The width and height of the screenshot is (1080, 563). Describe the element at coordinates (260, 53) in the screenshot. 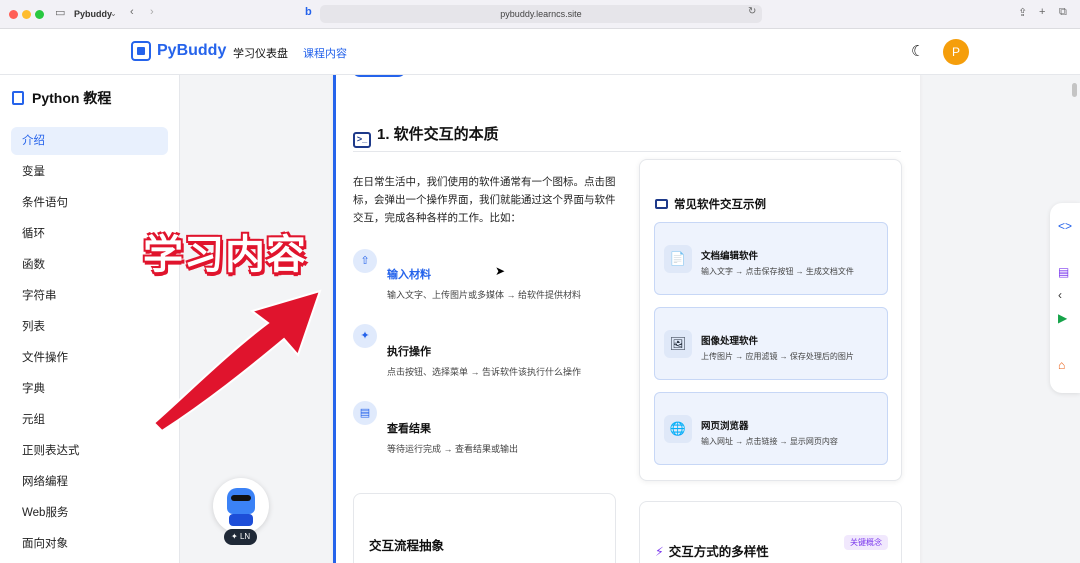

I see `nav-dashboard: 学习仪表盘` at that location.